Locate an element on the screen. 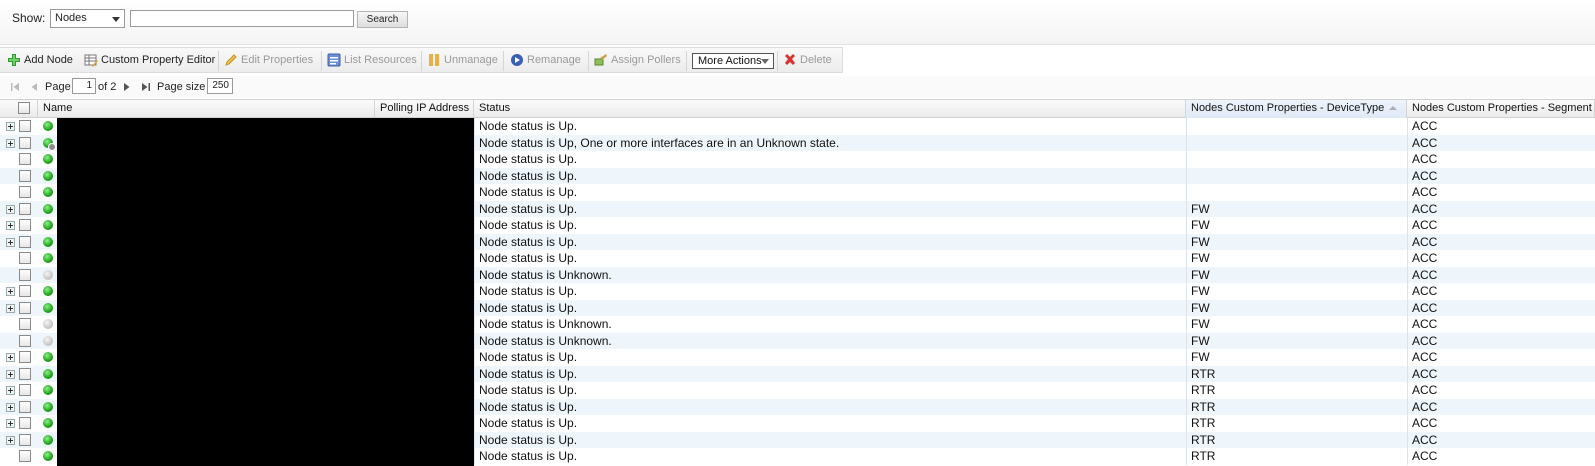 The height and width of the screenshot is (466, 1595). page-number-input: 1 is located at coordinates (84, 86).